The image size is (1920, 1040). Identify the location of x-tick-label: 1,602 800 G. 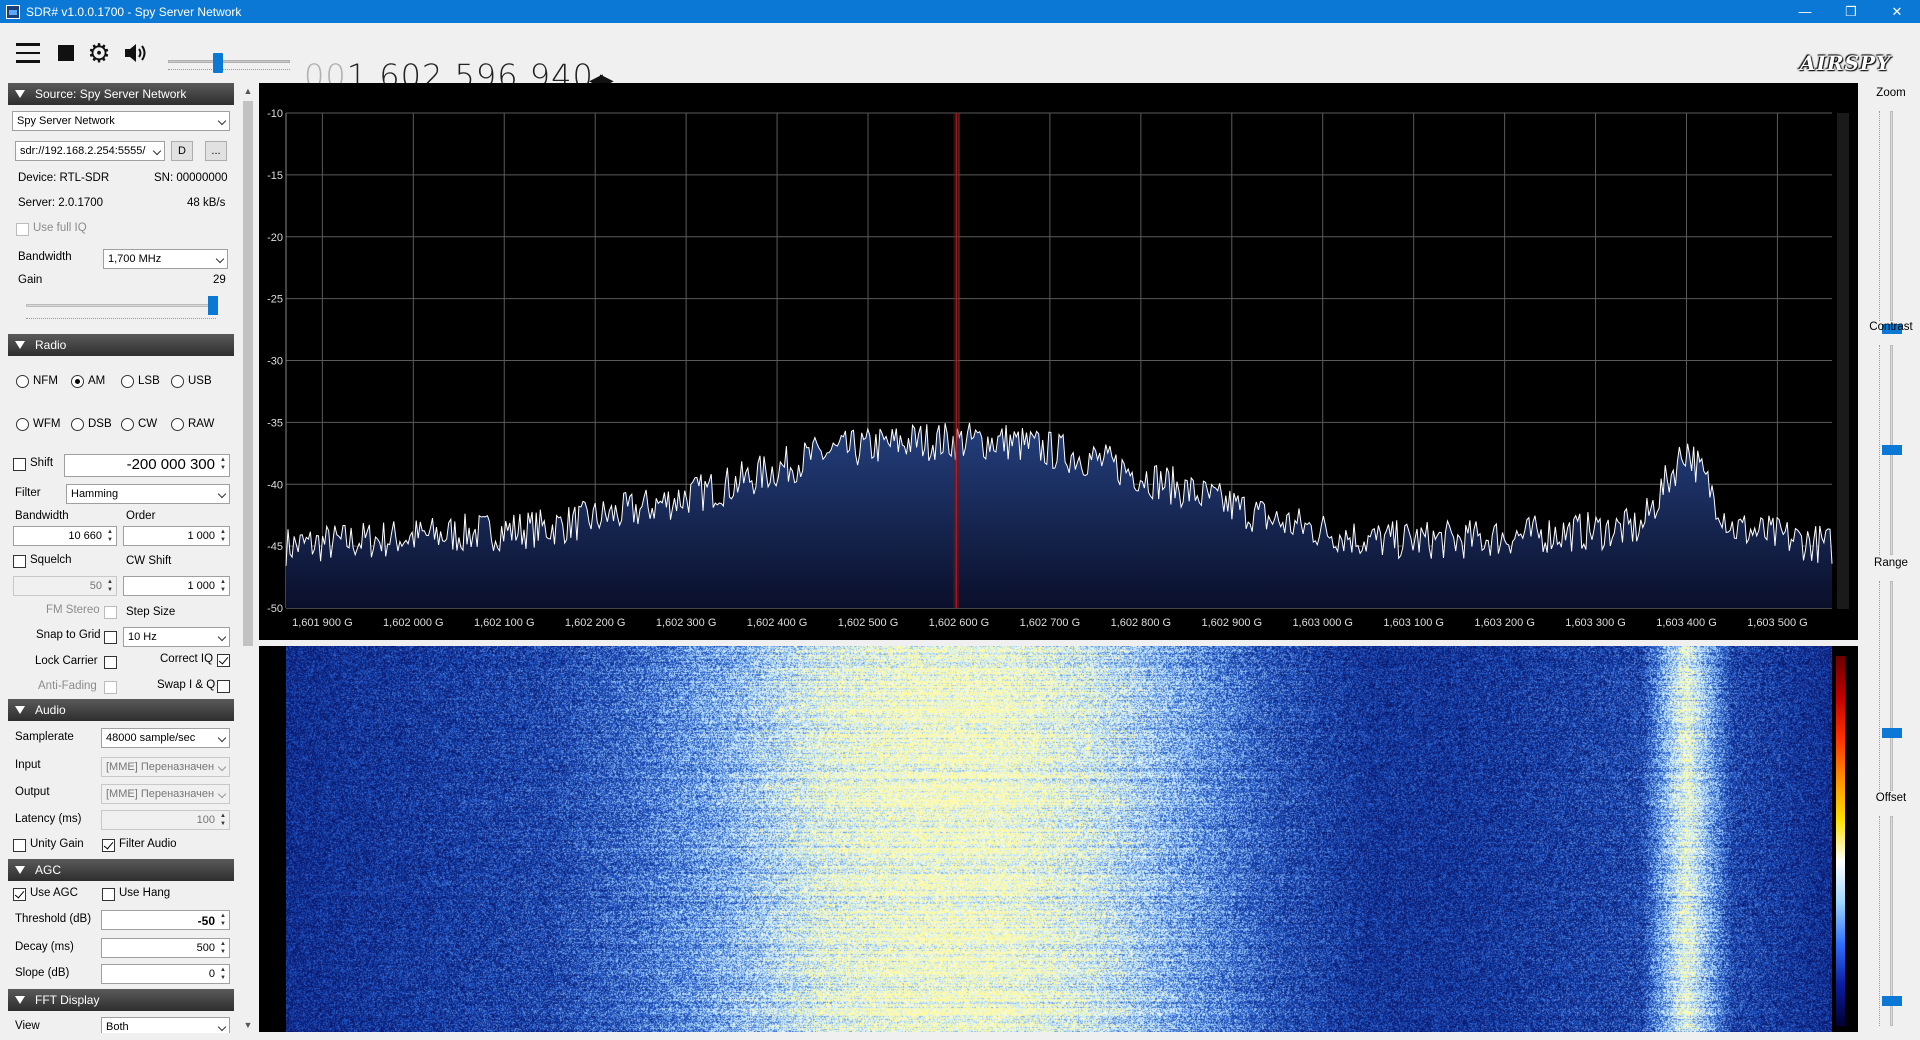
(1141, 623).